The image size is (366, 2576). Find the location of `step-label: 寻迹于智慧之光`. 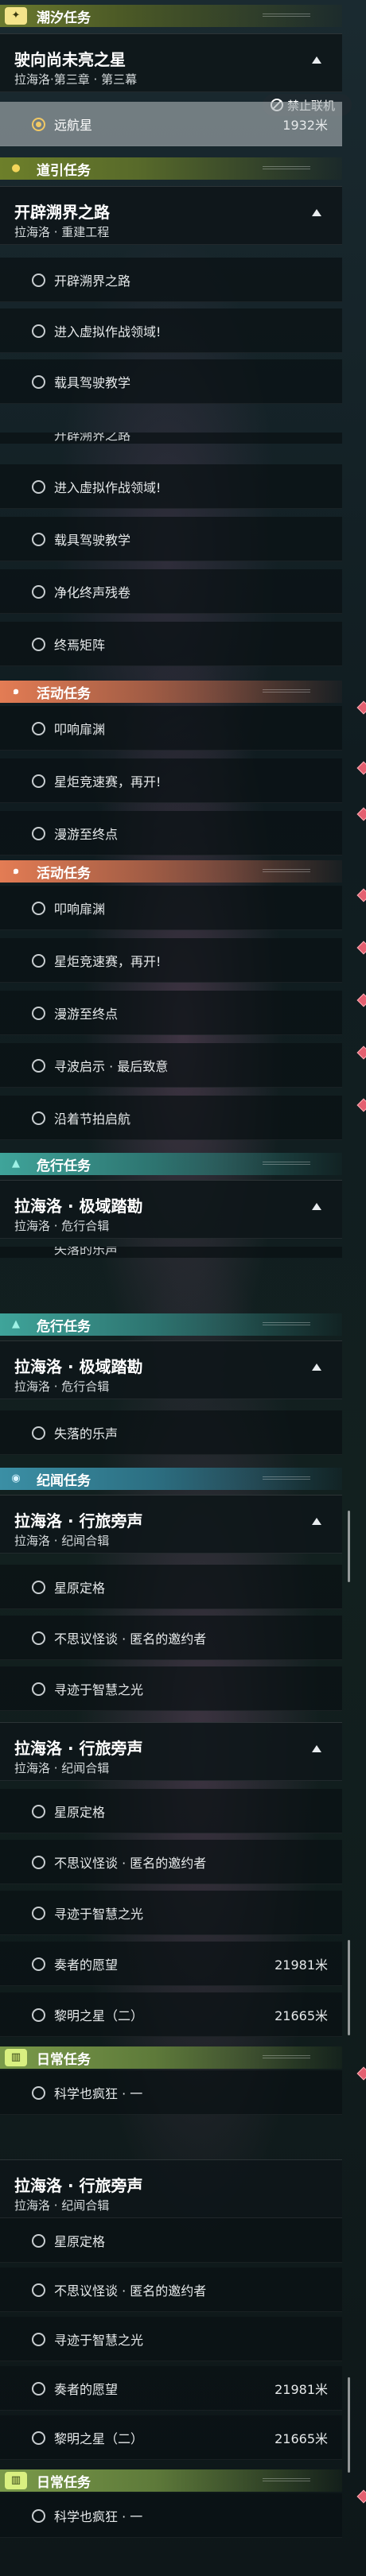

step-label: 寻迹于智慧之光 is located at coordinates (99, 2340).